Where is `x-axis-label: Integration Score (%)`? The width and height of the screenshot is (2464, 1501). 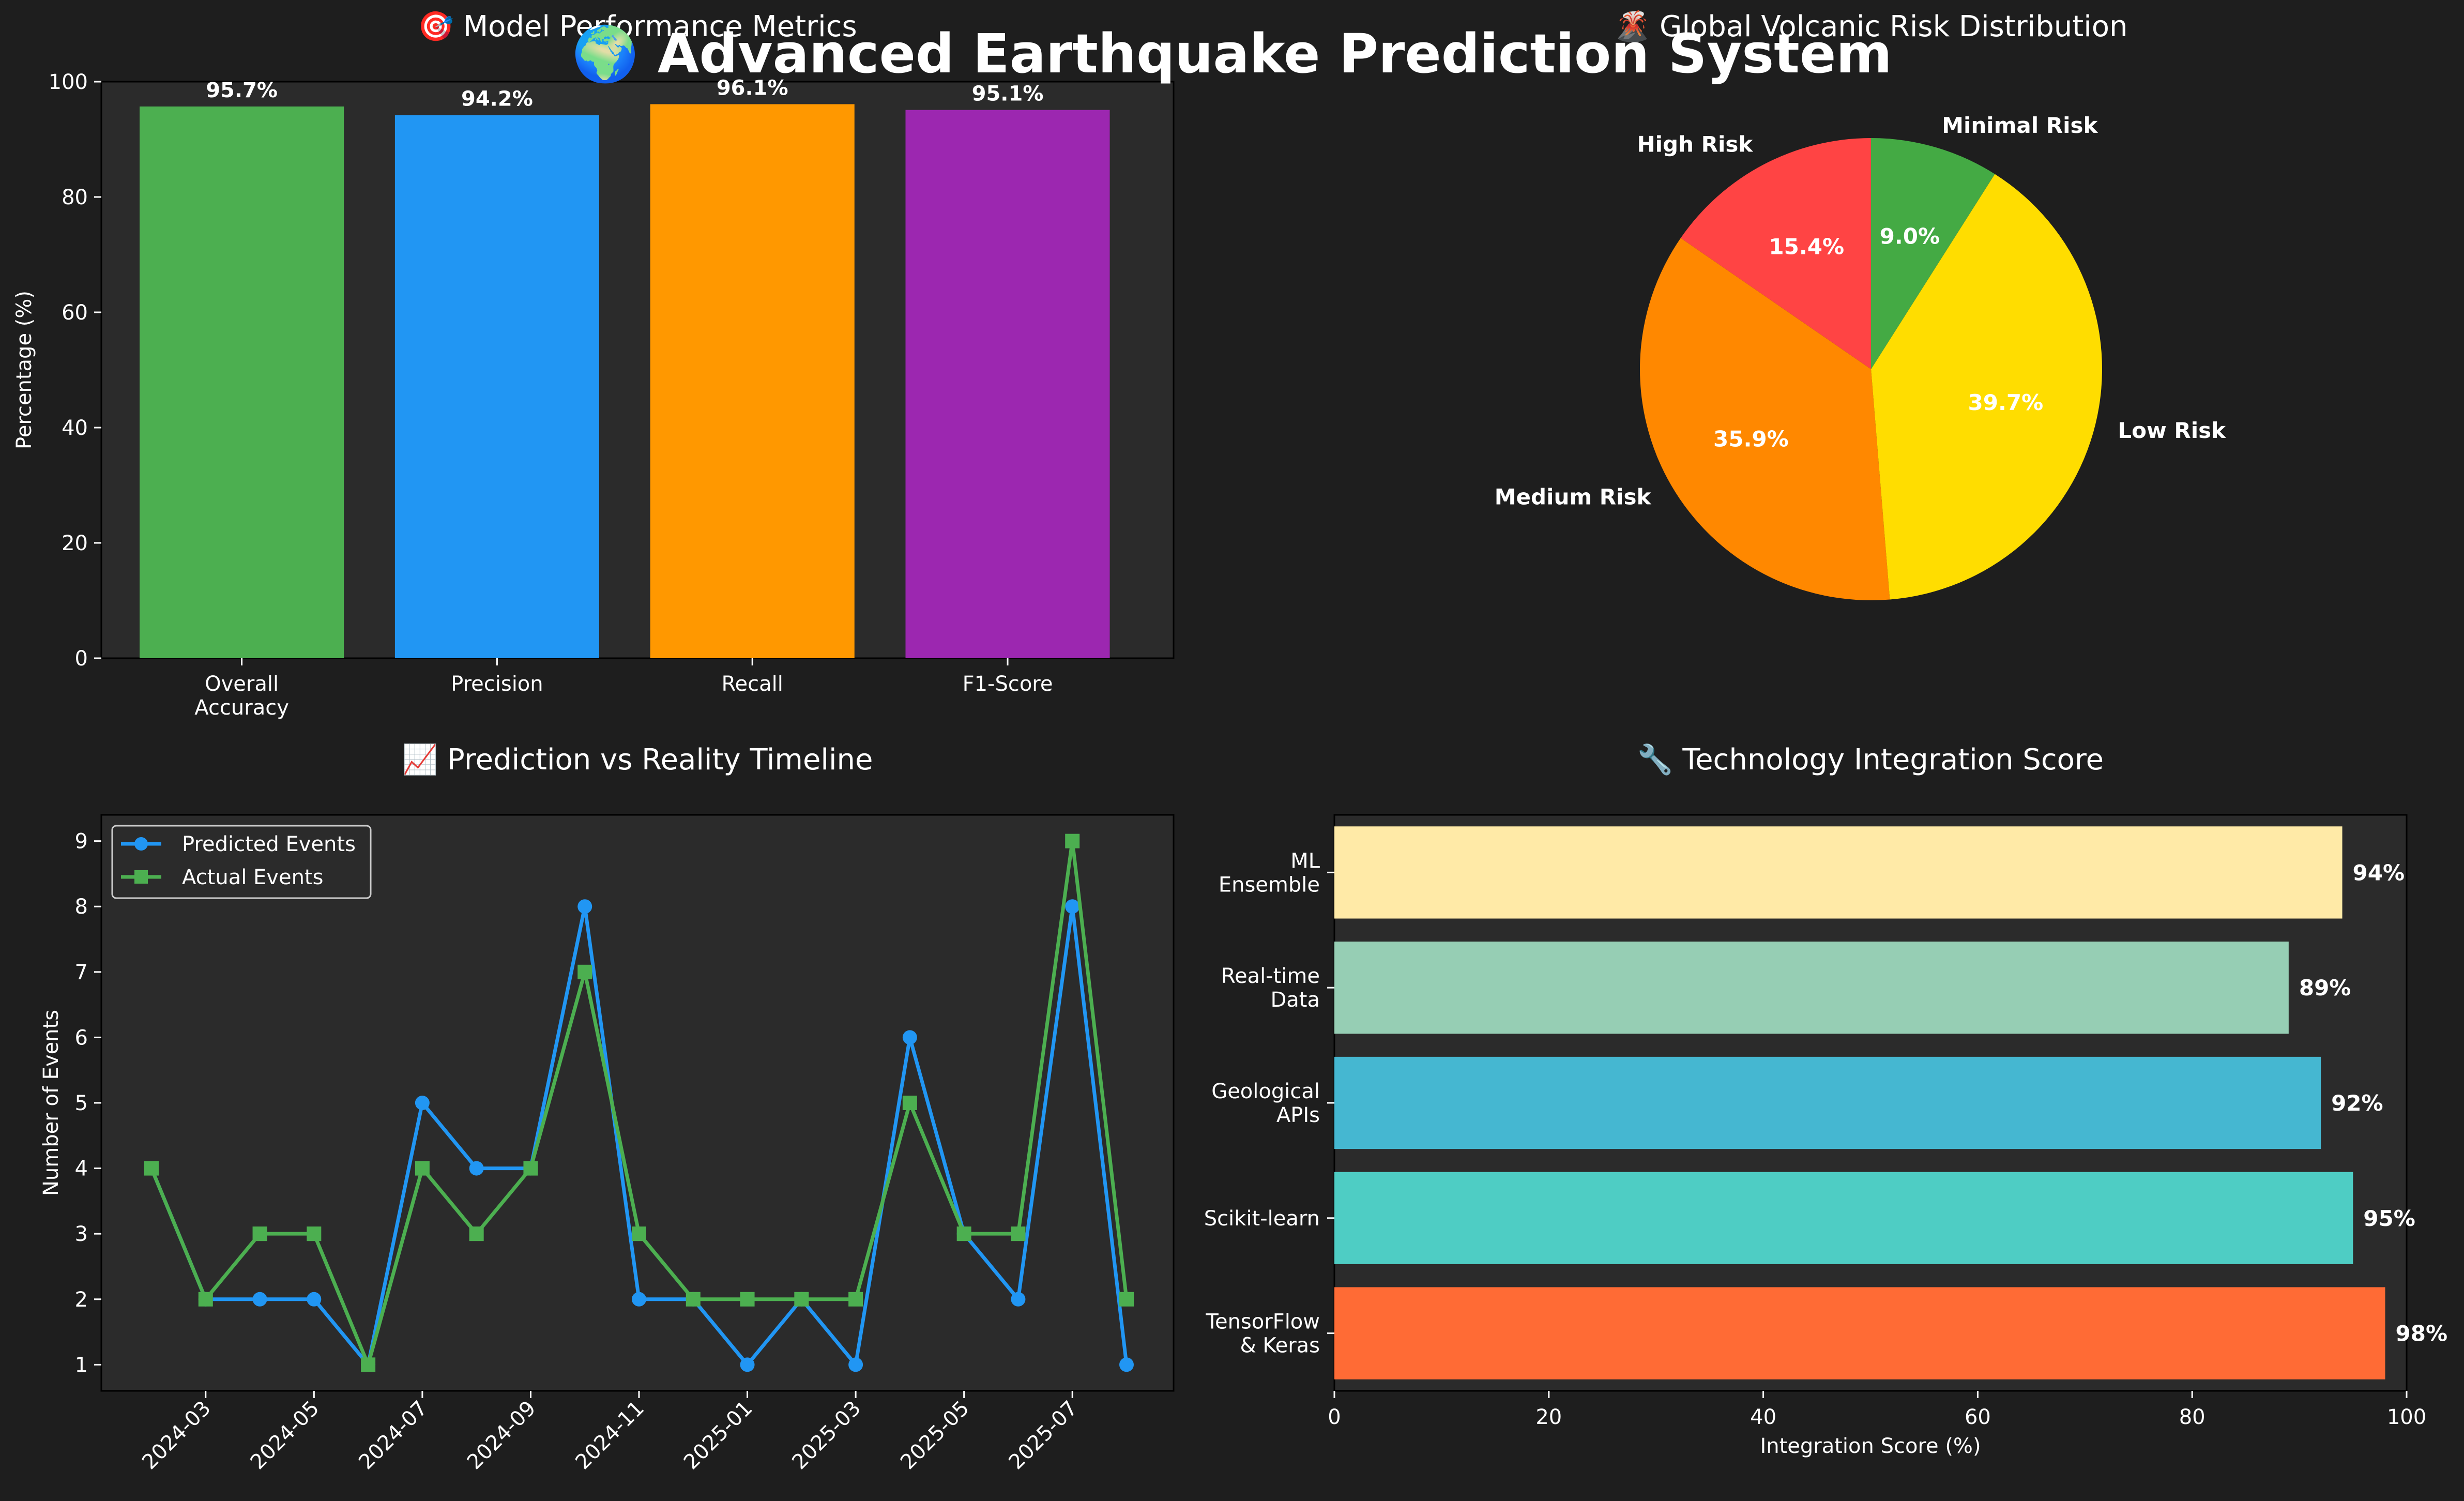
x-axis-label: Integration Score (%) is located at coordinates (1870, 1446).